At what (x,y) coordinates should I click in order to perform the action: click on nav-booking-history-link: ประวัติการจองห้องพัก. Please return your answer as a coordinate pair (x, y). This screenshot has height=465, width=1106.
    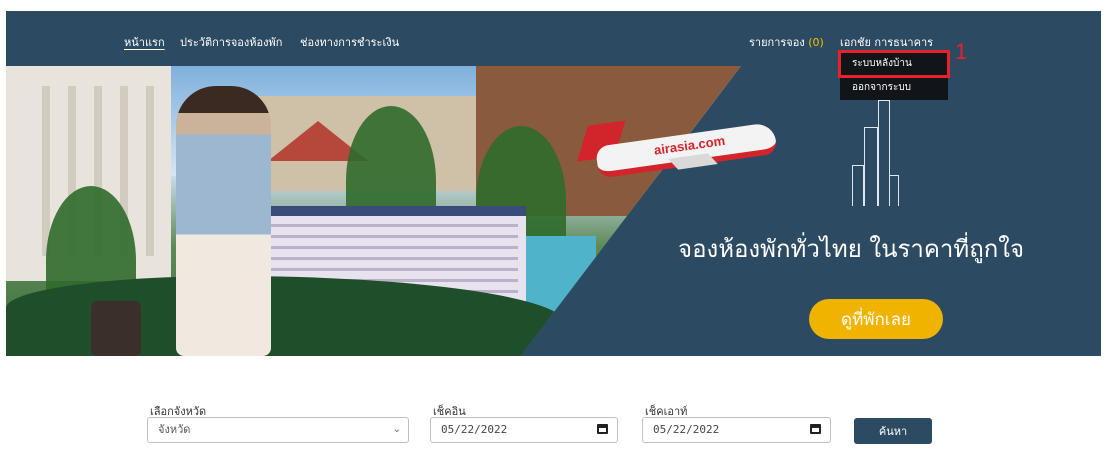
    Looking at the image, I should click on (231, 42).